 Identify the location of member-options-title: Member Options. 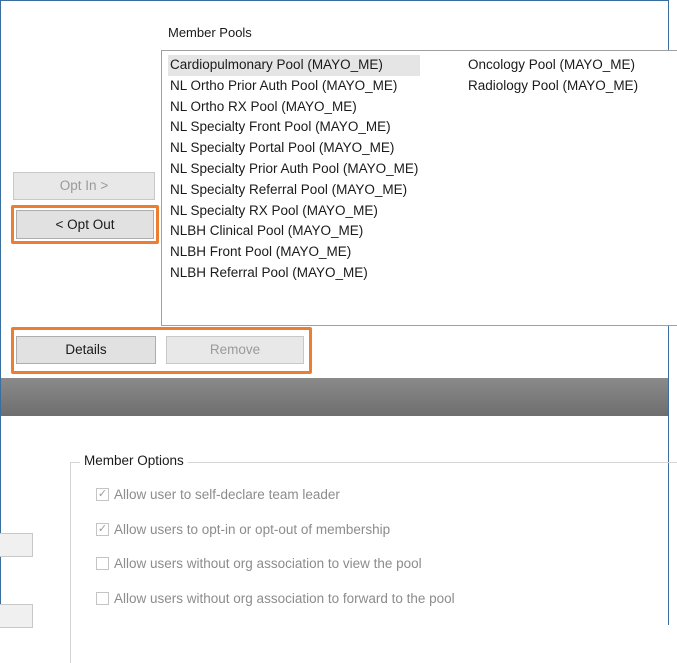
(134, 460).